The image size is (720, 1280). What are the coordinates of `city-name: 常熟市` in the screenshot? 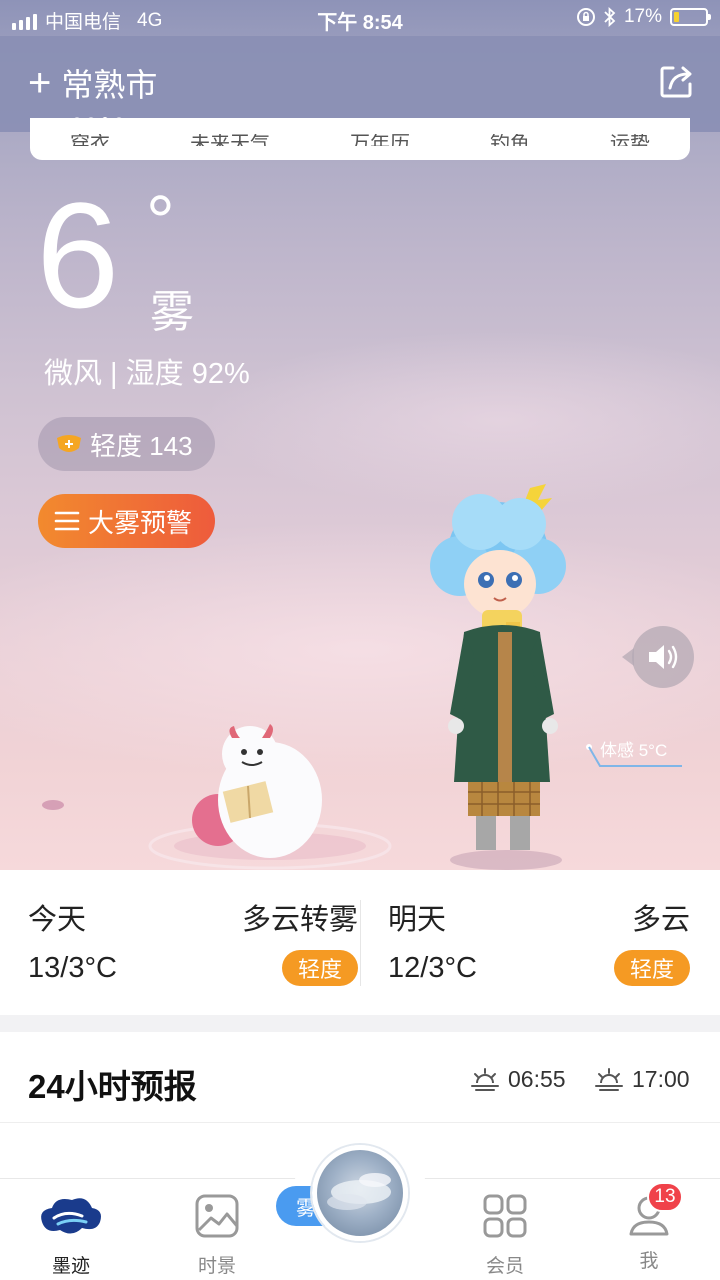 It's located at (109, 85).